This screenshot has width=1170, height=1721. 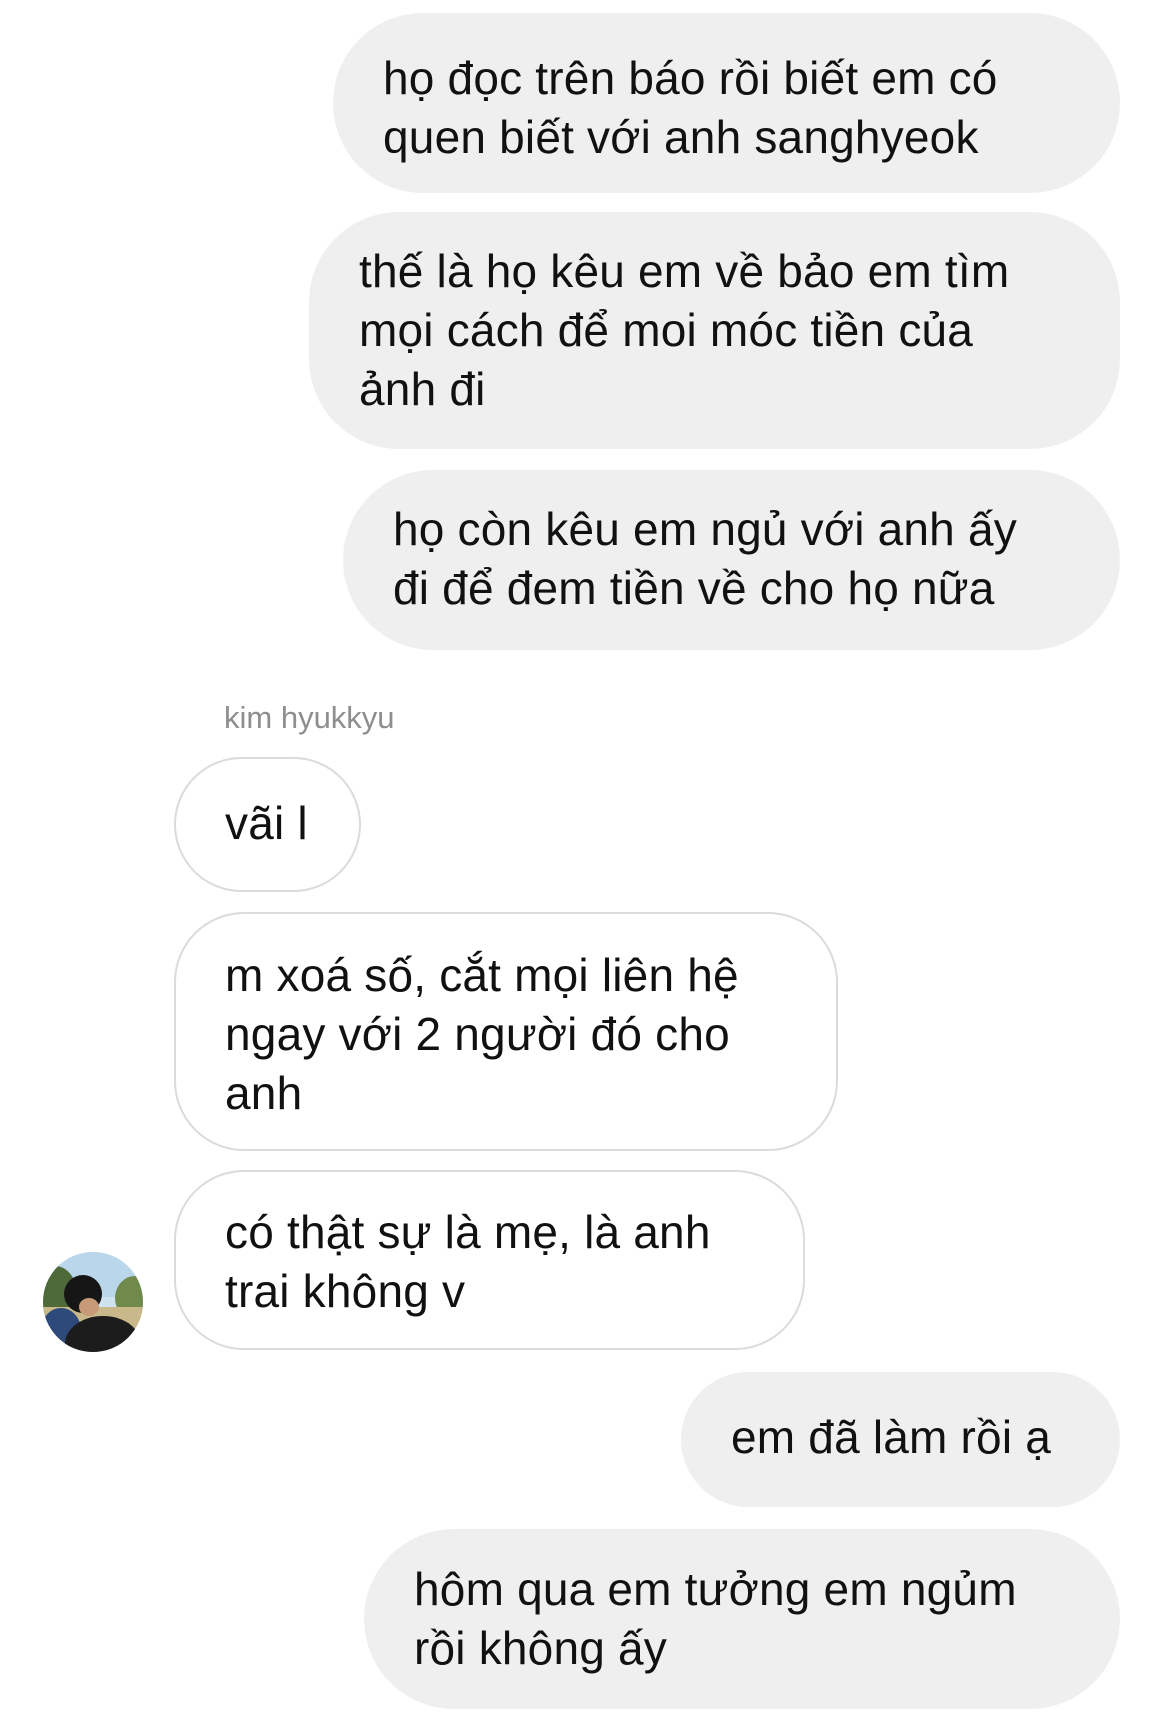 What do you see at coordinates (742, 1619) in the screenshot?
I see `outgoing-message-bubble: hôm qua em tưởng em ngủm rồi không ấy` at bounding box center [742, 1619].